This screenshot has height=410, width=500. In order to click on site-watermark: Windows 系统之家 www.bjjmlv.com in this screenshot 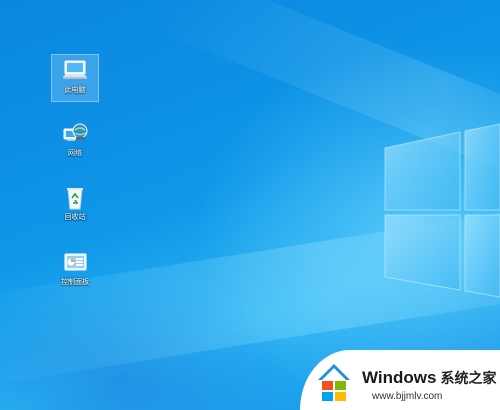, I will do `click(400, 380)`.